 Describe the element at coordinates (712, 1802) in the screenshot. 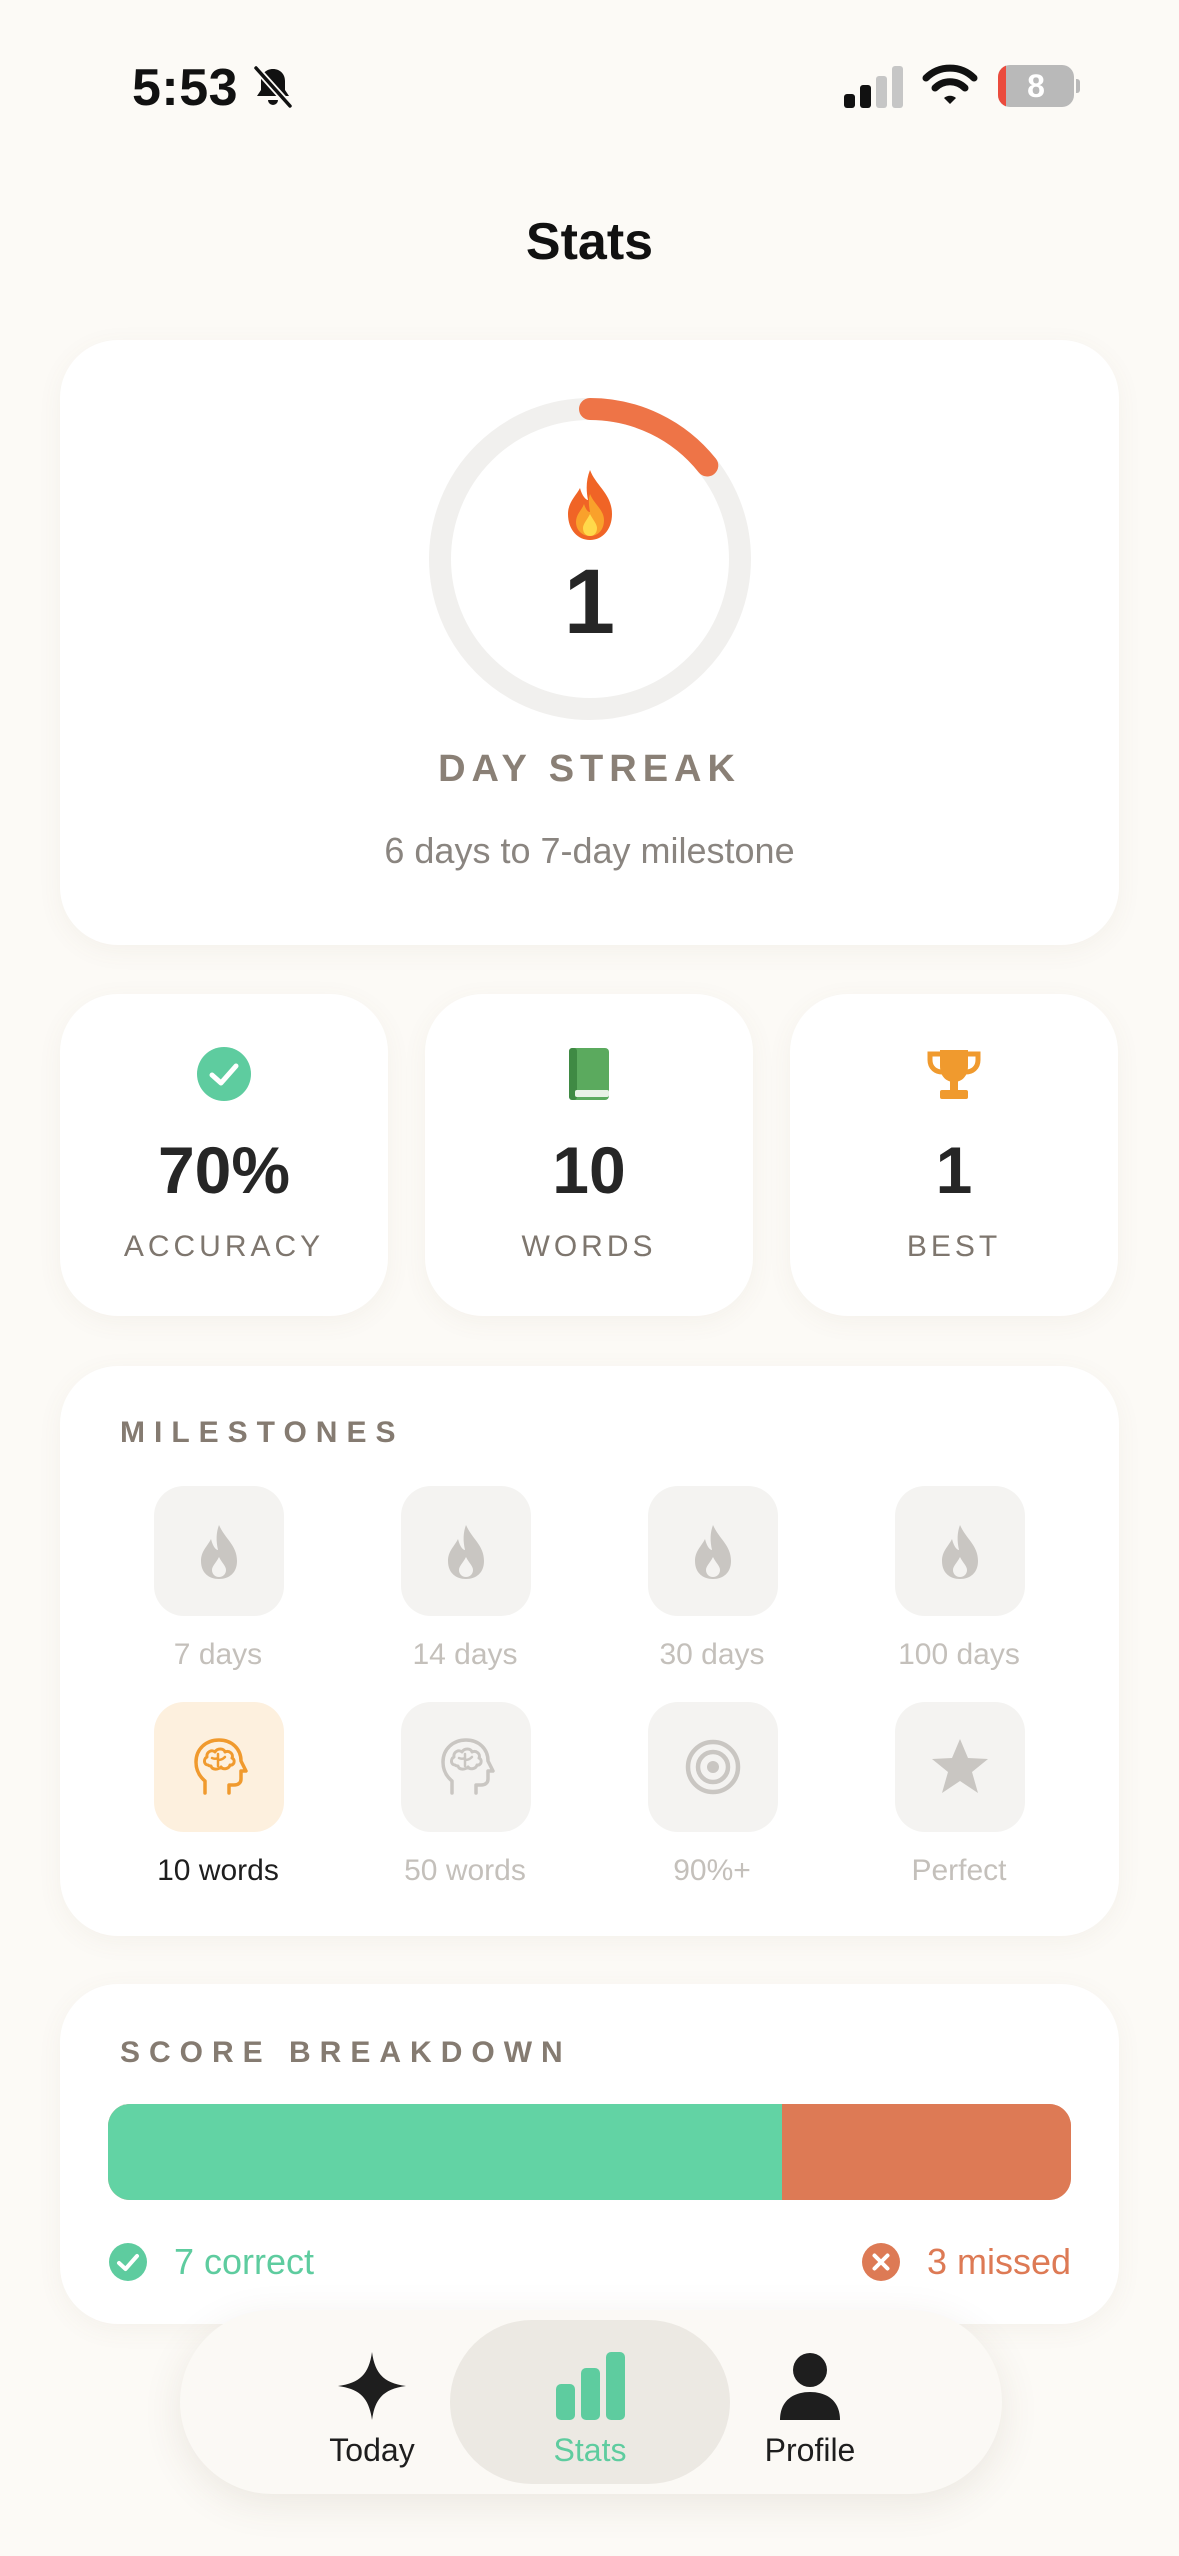

I see `milestone-90-percent: 90%+` at that location.